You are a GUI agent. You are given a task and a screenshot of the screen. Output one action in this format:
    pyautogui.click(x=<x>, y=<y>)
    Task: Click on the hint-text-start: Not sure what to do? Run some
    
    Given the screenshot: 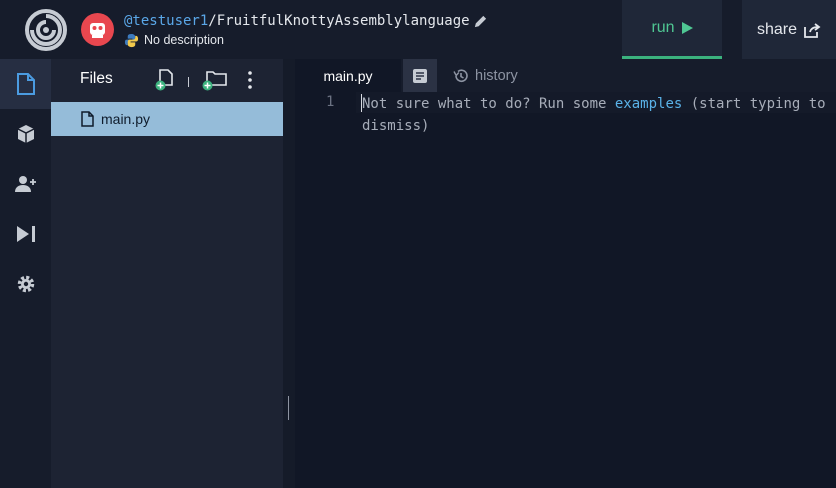 What is the action you would take?
    pyautogui.click(x=488, y=104)
    